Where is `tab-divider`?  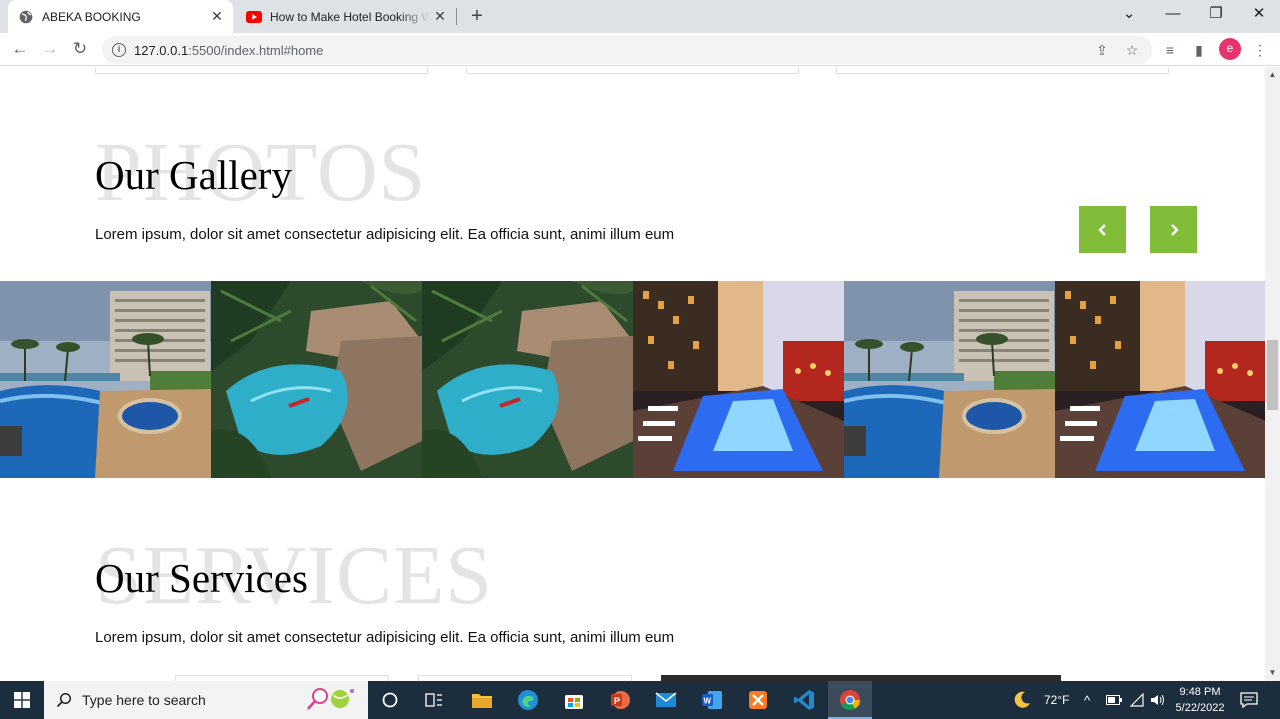
tab-divider is located at coordinates (456, 16).